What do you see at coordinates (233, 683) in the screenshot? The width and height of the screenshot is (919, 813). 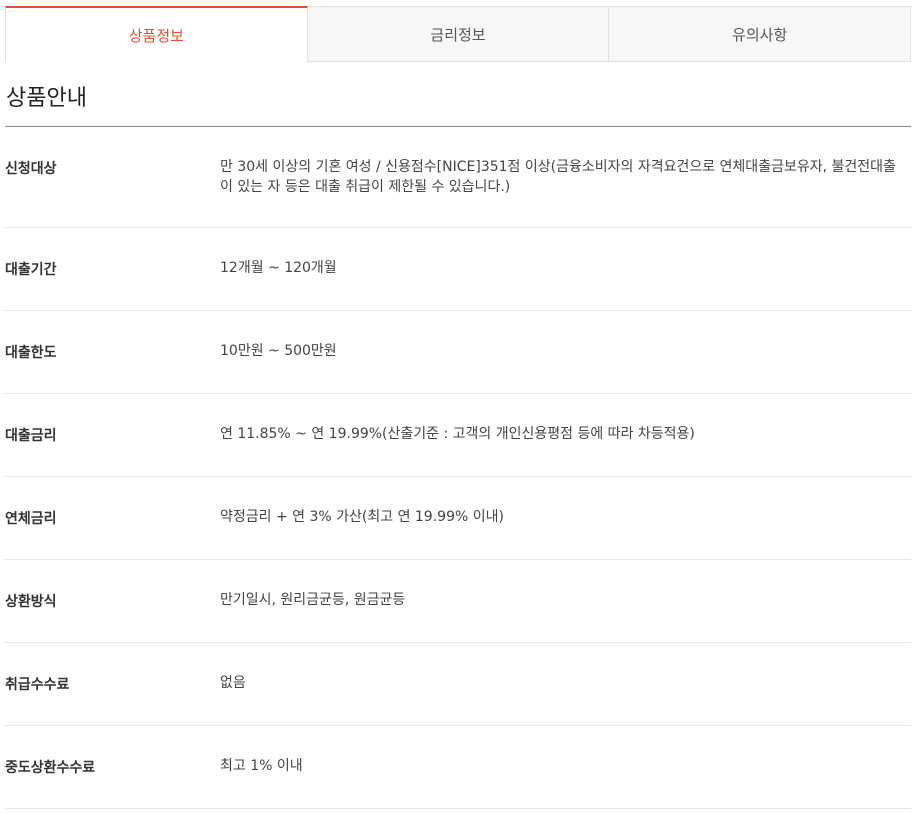 I see `row-value: 없음` at bounding box center [233, 683].